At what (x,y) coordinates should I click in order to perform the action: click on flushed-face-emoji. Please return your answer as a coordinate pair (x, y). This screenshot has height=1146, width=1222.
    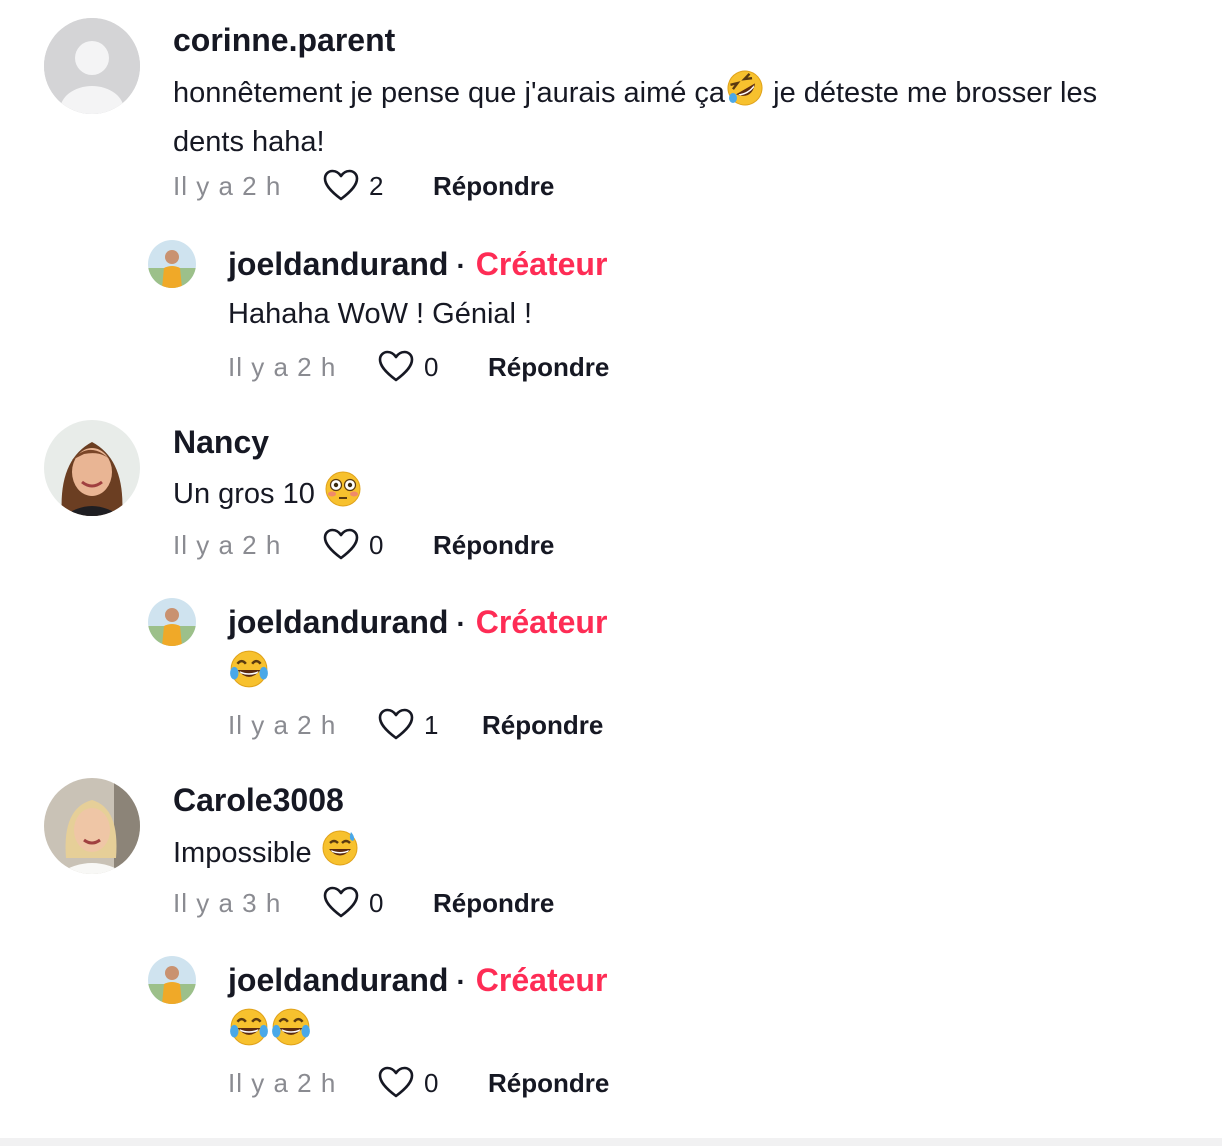
    Looking at the image, I should click on (343, 495).